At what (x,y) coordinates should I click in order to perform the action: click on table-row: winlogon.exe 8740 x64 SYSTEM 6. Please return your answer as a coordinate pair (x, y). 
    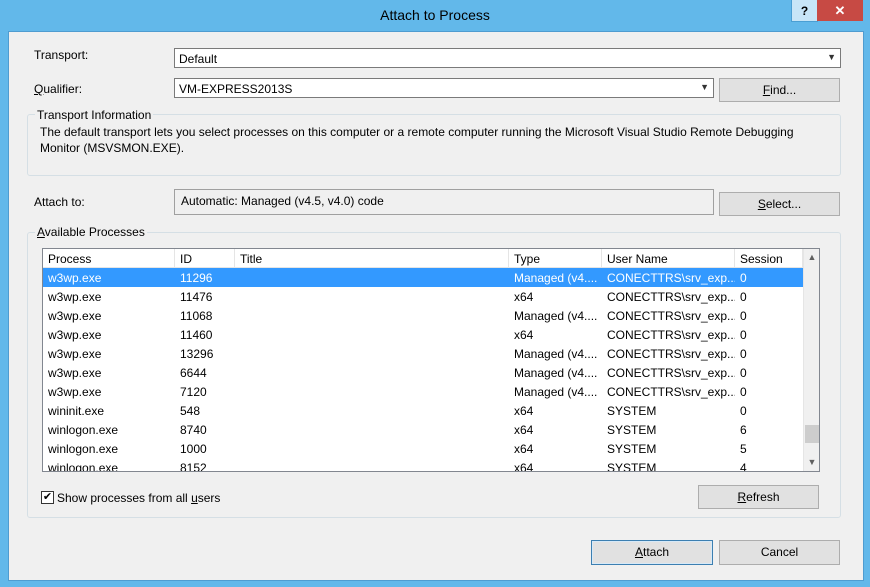
    Looking at the image, I should click on (423, 429).